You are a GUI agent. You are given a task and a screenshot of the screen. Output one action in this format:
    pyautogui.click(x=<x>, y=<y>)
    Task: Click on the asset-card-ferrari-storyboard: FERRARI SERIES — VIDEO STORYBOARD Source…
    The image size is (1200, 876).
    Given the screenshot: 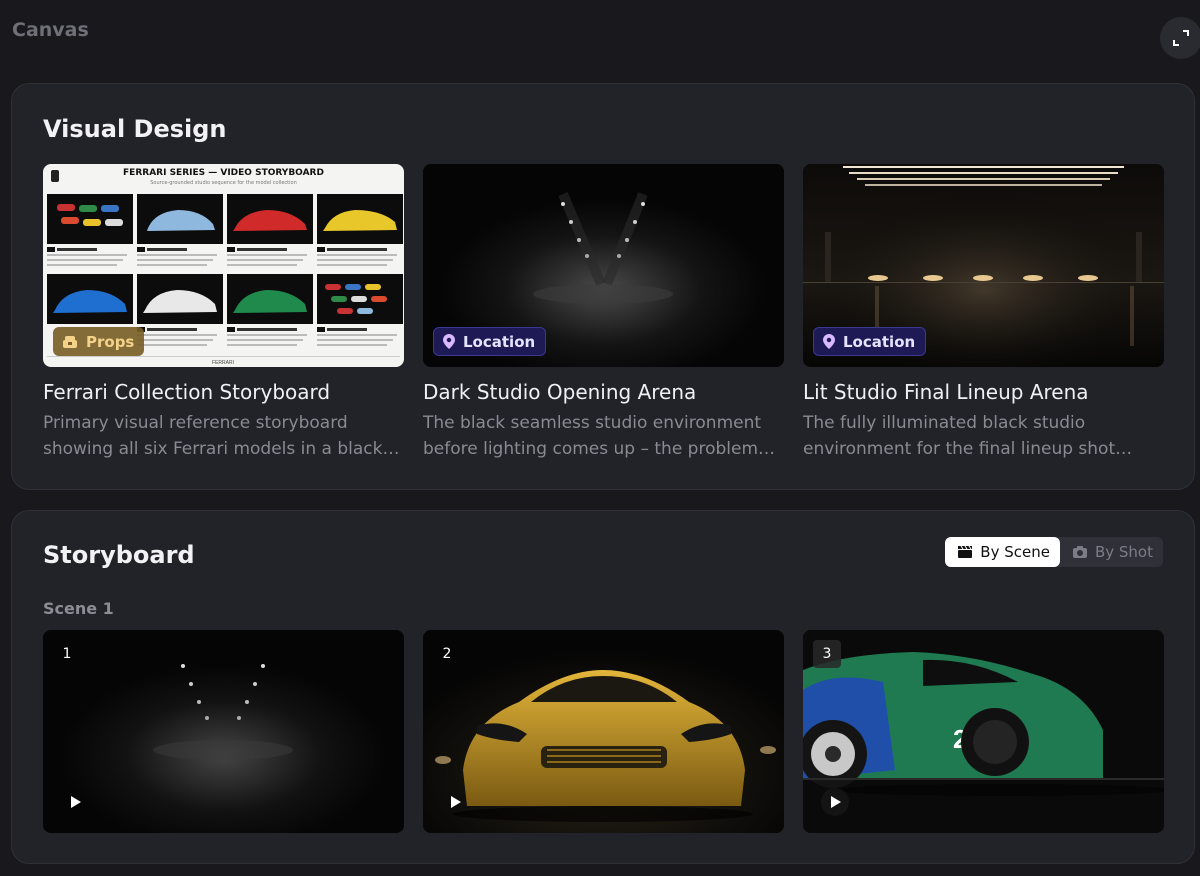 What is the action you would take?
    pyautogui.click(x=223, y=313)
    